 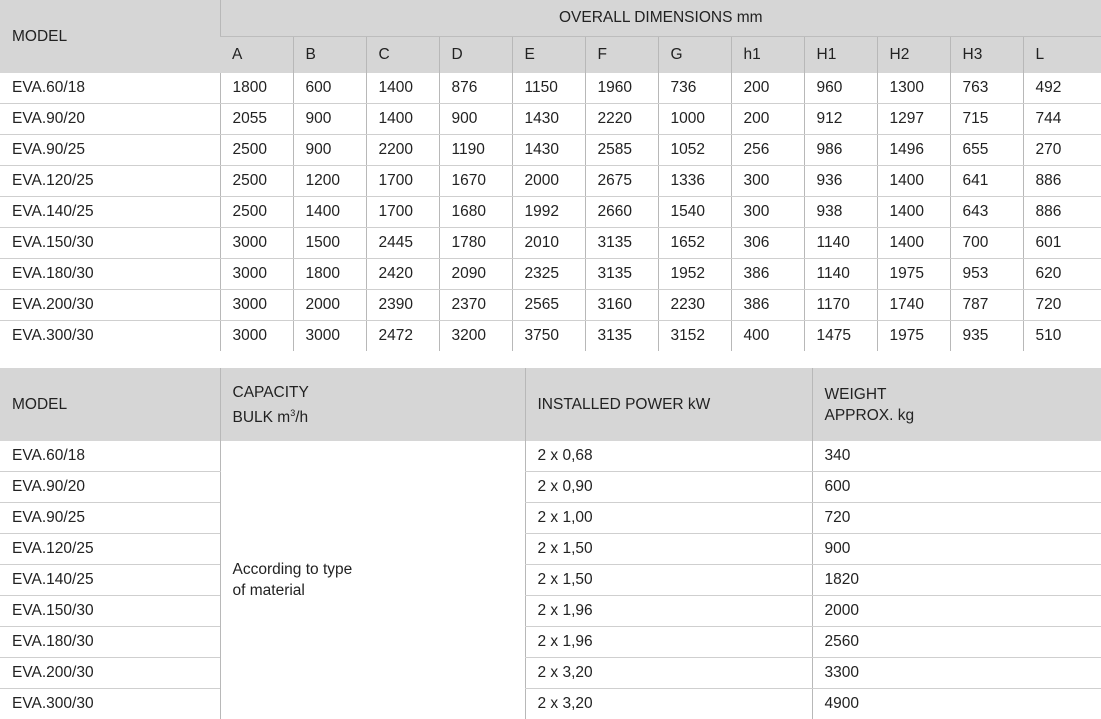 What do you see at coordinates (694, 274) in the screenshot?
I see `dimension-cell: 1952` at bounding box center [694, 274].